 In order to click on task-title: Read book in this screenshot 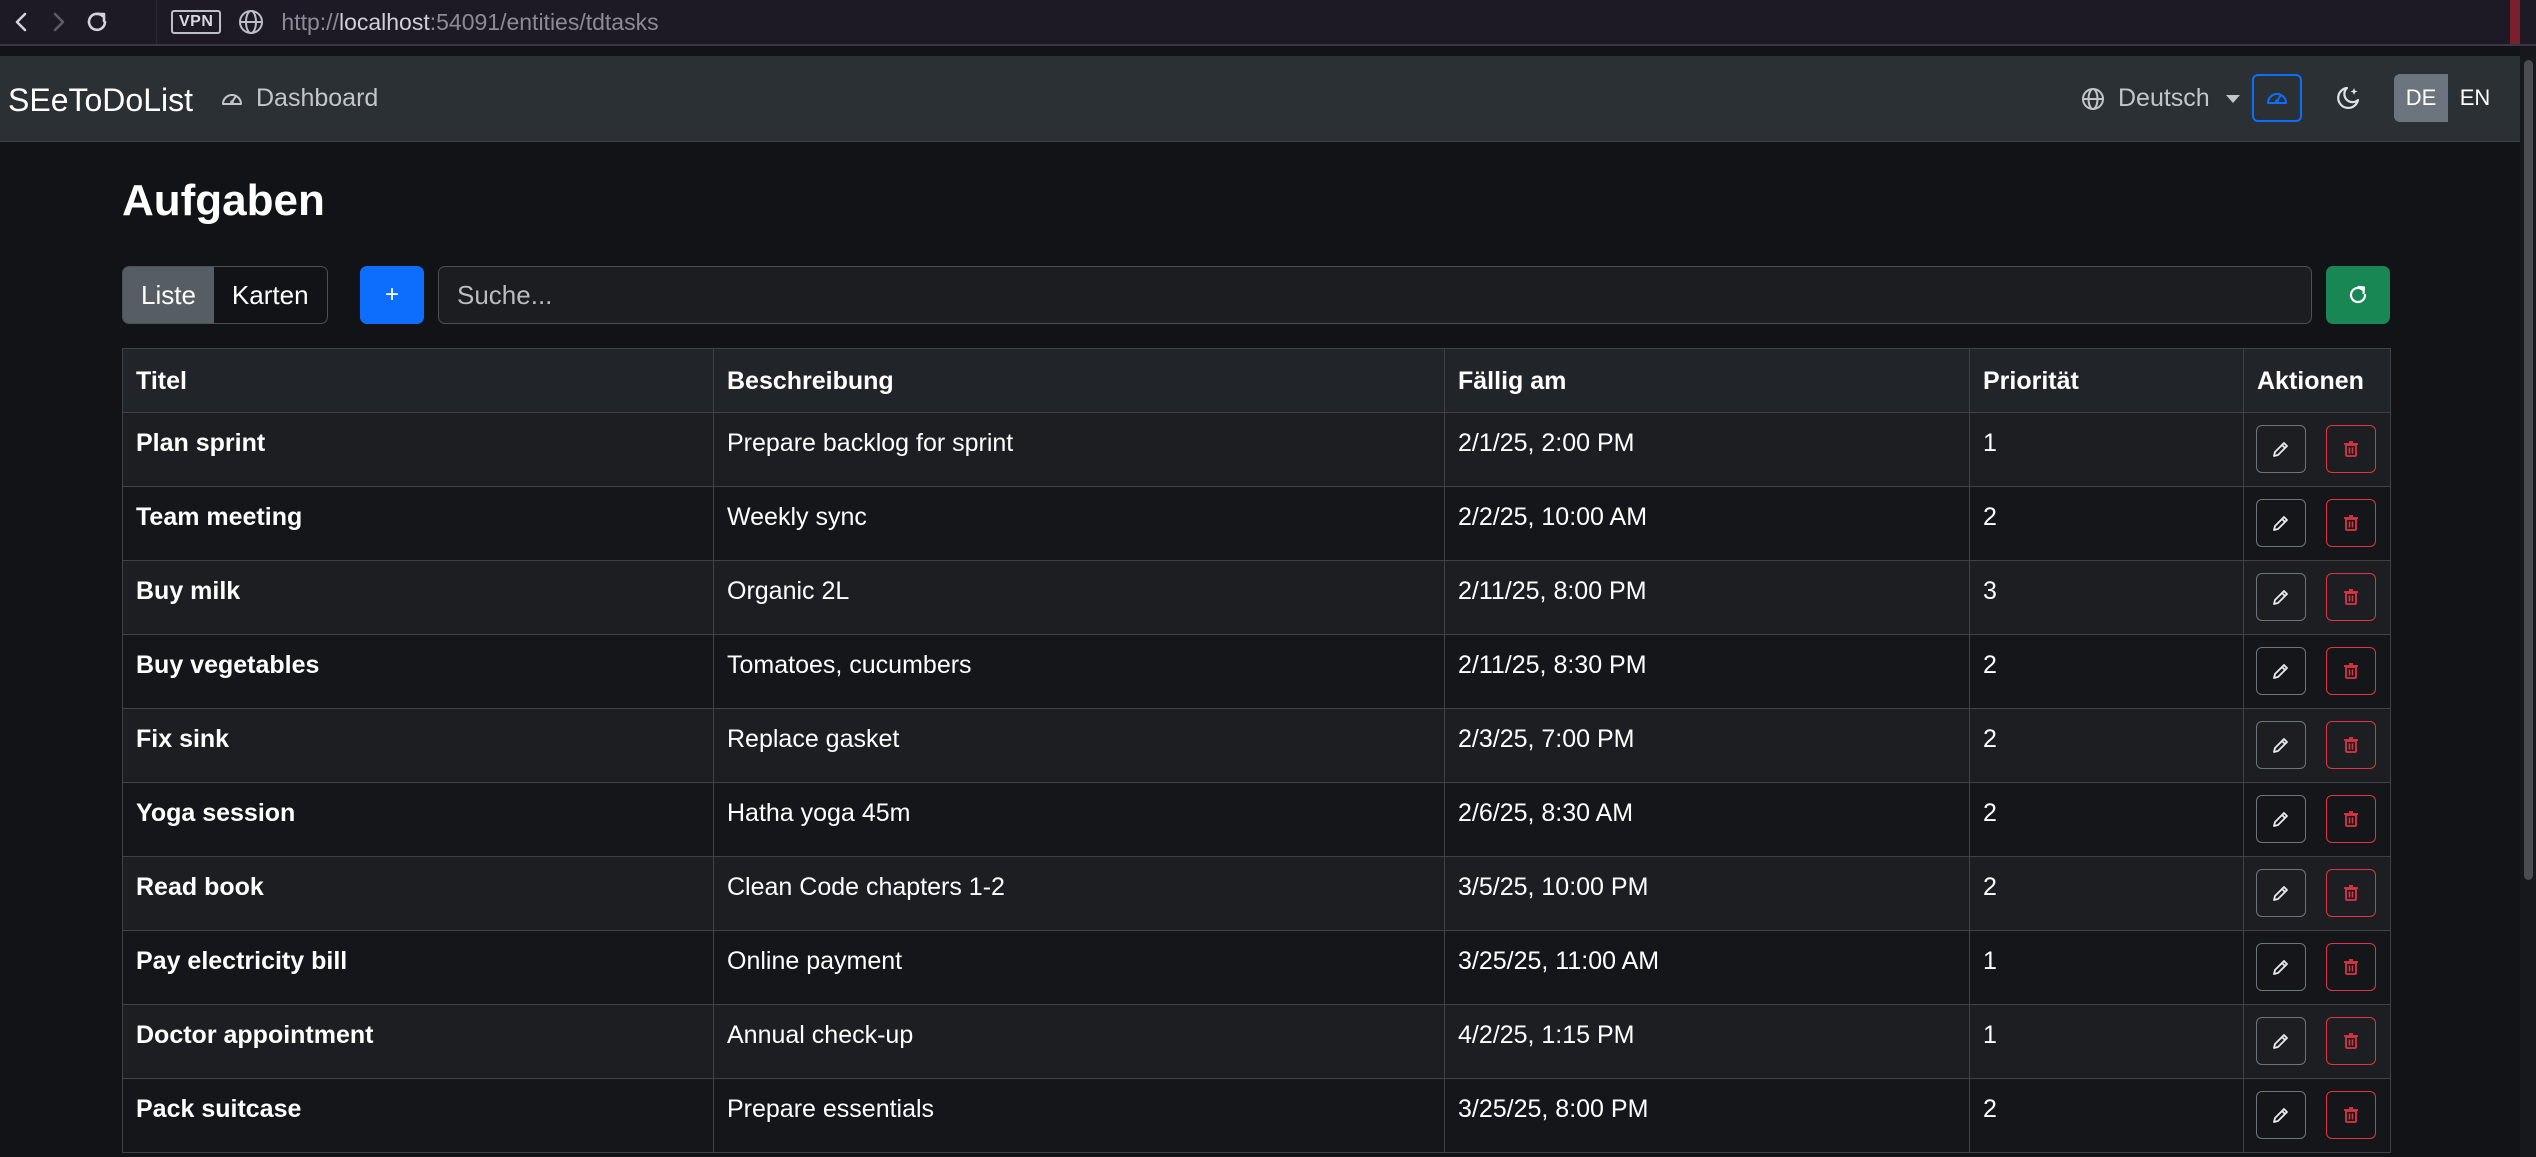, I will do `click(418, 893)`.